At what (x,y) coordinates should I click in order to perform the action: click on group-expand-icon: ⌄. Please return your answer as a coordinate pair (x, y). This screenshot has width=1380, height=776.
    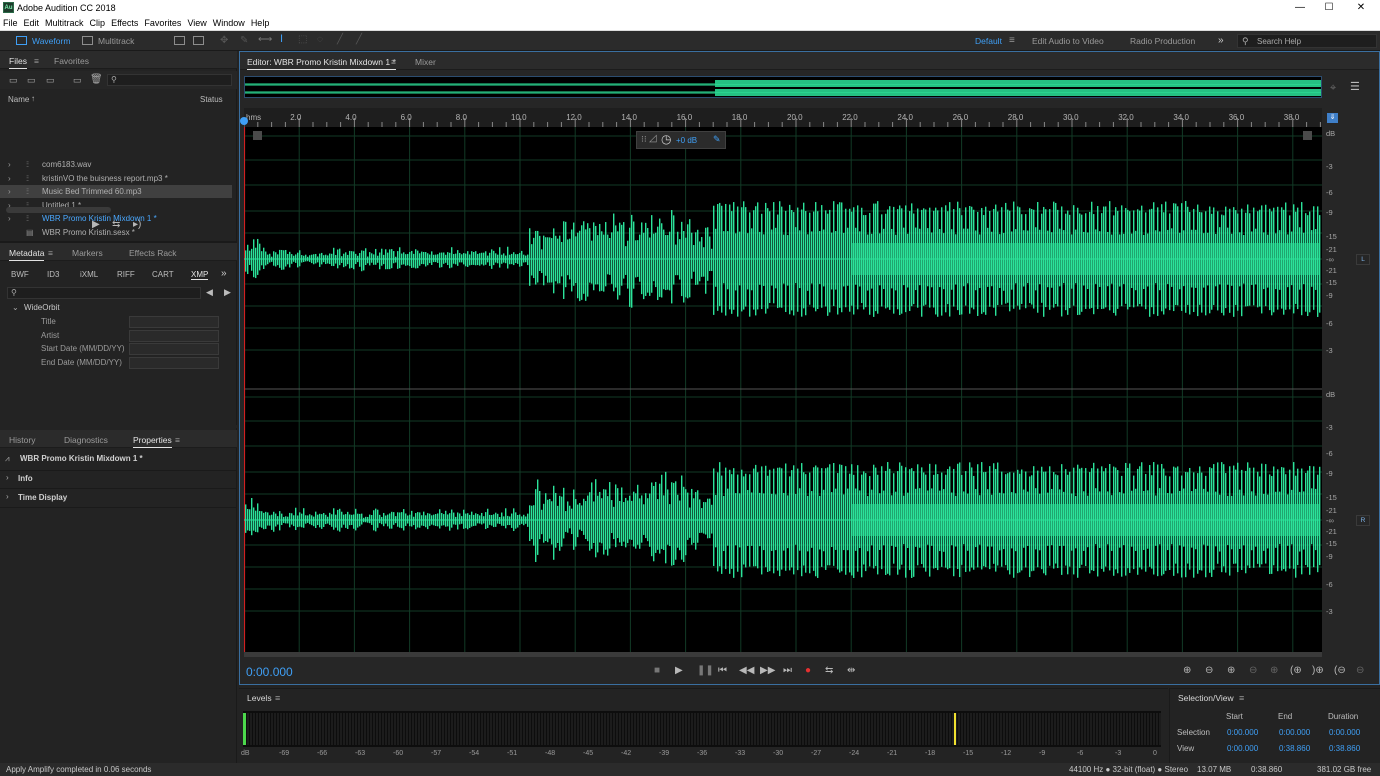
    Looking at the image, I should click on (15, 307).